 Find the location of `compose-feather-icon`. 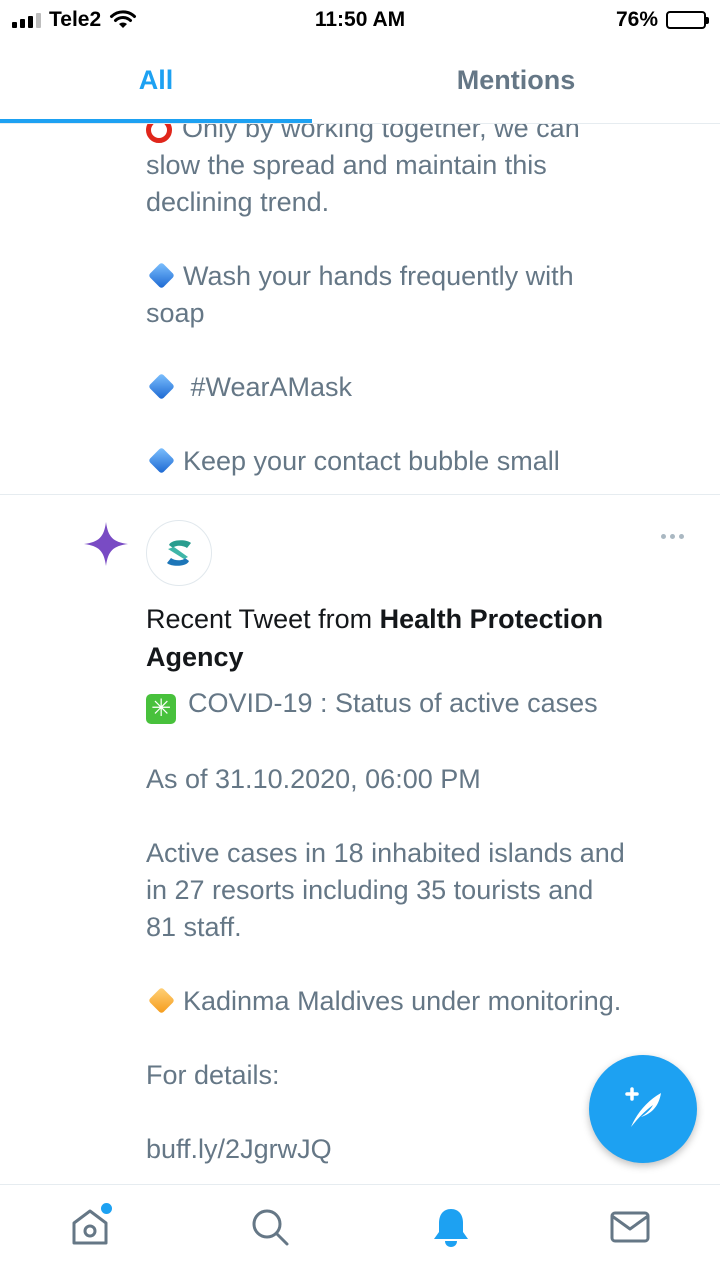

compose-feather-icon is located at coordinates (643, 1107).